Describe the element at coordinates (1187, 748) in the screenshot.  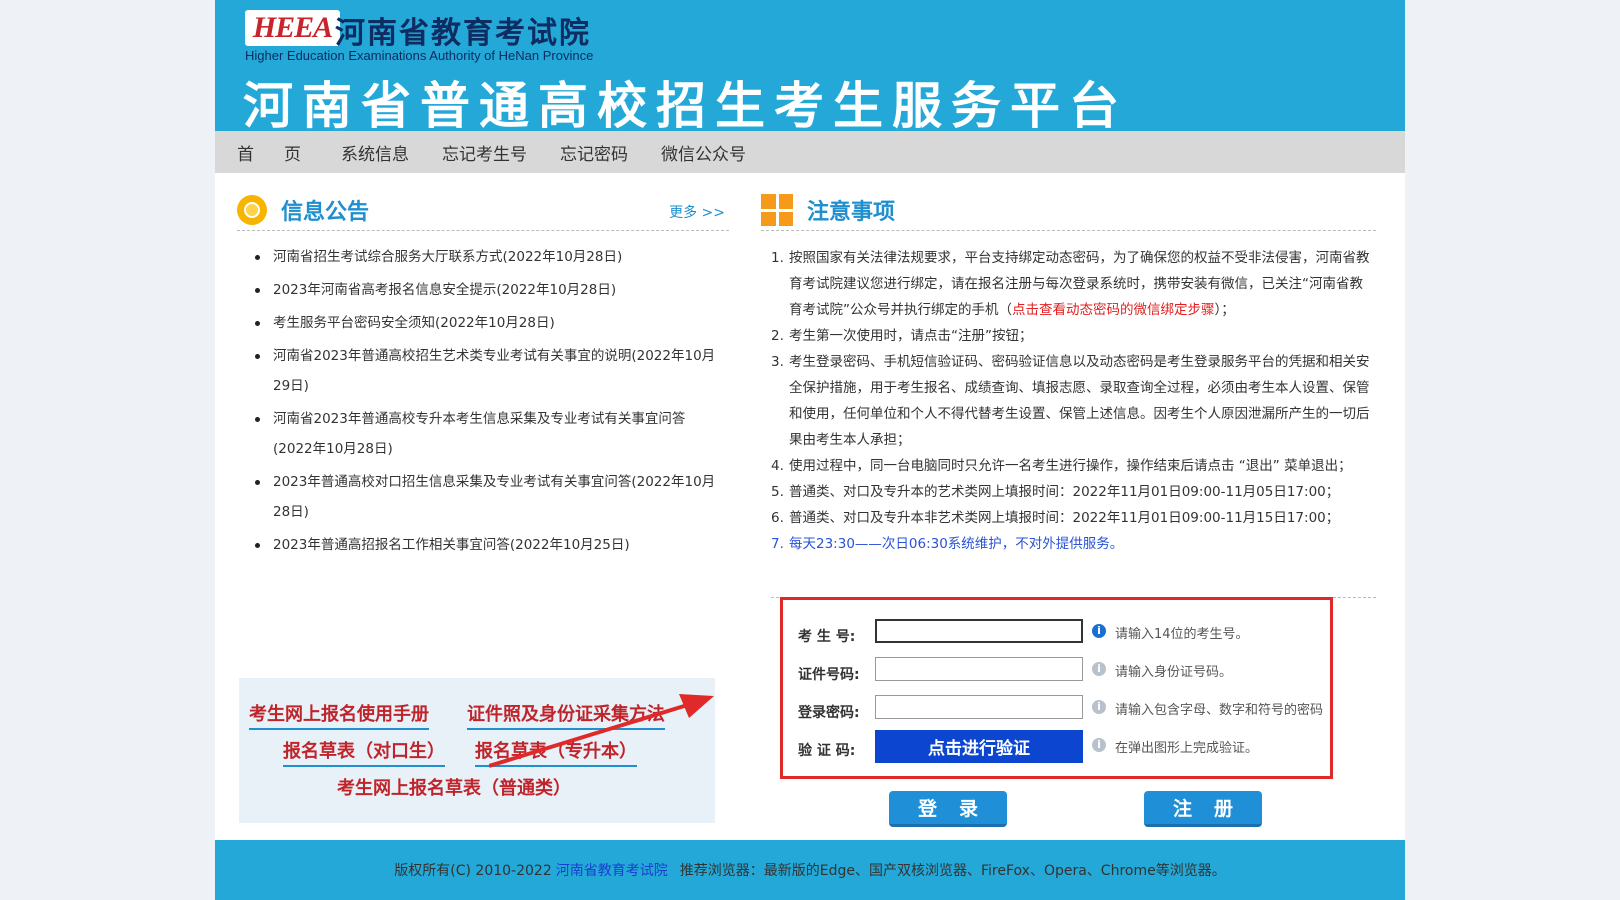
I see `captcha-hint: 在弹出图形上完成验证。` at that location.